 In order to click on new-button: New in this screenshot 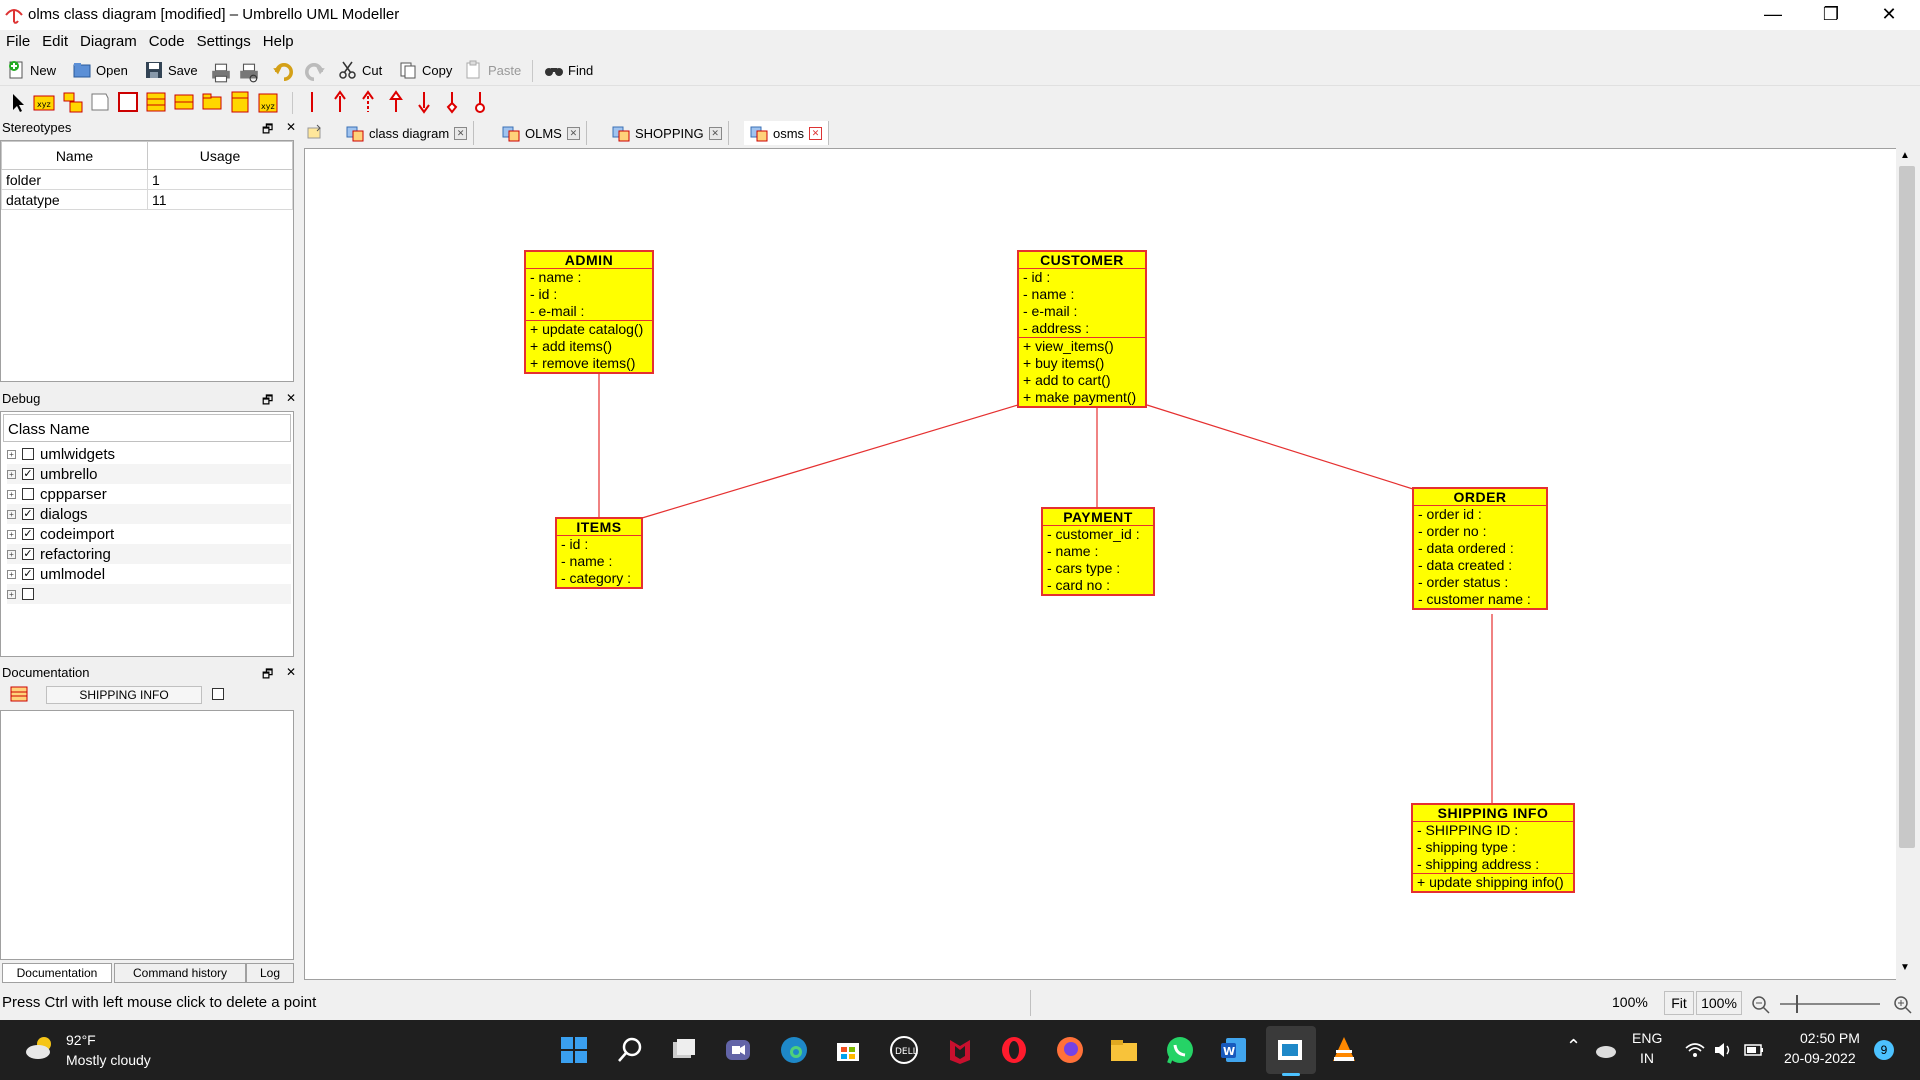, I will do `click(31, 70)`.